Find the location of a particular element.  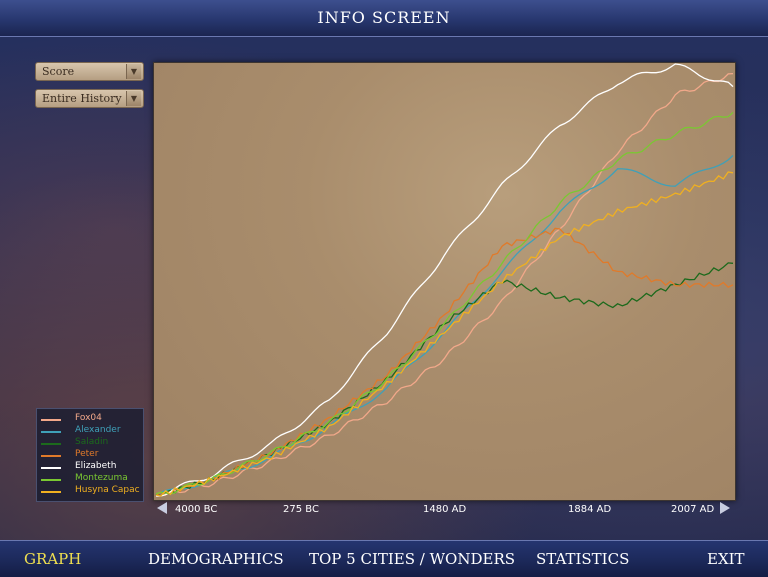

legend-item: Husyna Capac is located at coordinates (93, 491).